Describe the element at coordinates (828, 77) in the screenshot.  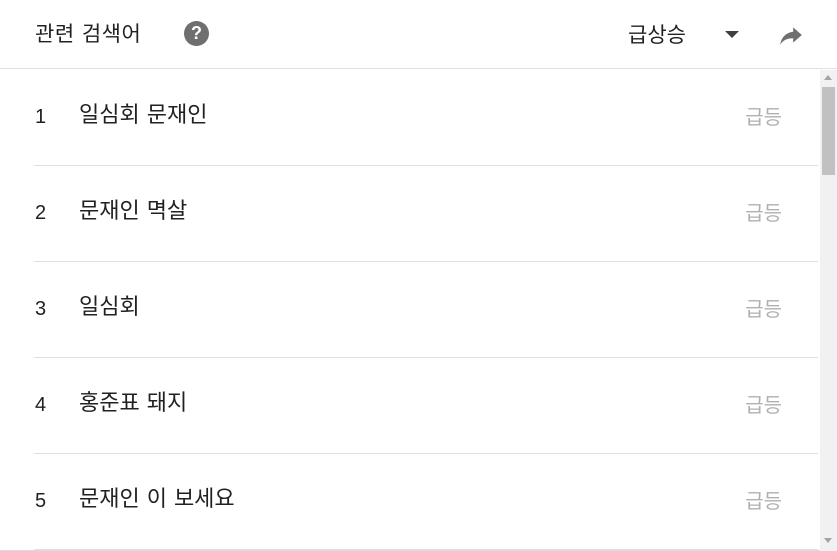
I see `scroll-up-arrow-icon` at that location.